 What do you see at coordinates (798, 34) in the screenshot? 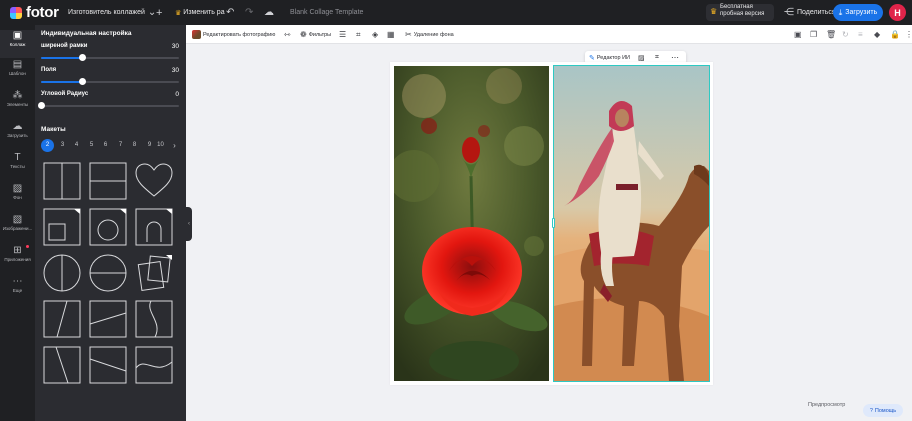
I see `replace-image-icon: ▣` at bounding box center [798, 34].